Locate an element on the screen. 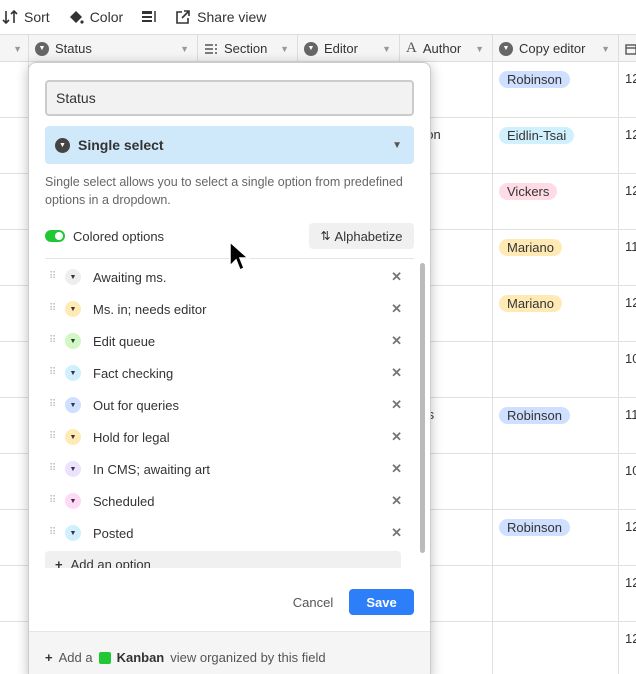  option-row: ⠿ ▼ In CMS; awaiting art ✕ is located at coordinates (229, 469).